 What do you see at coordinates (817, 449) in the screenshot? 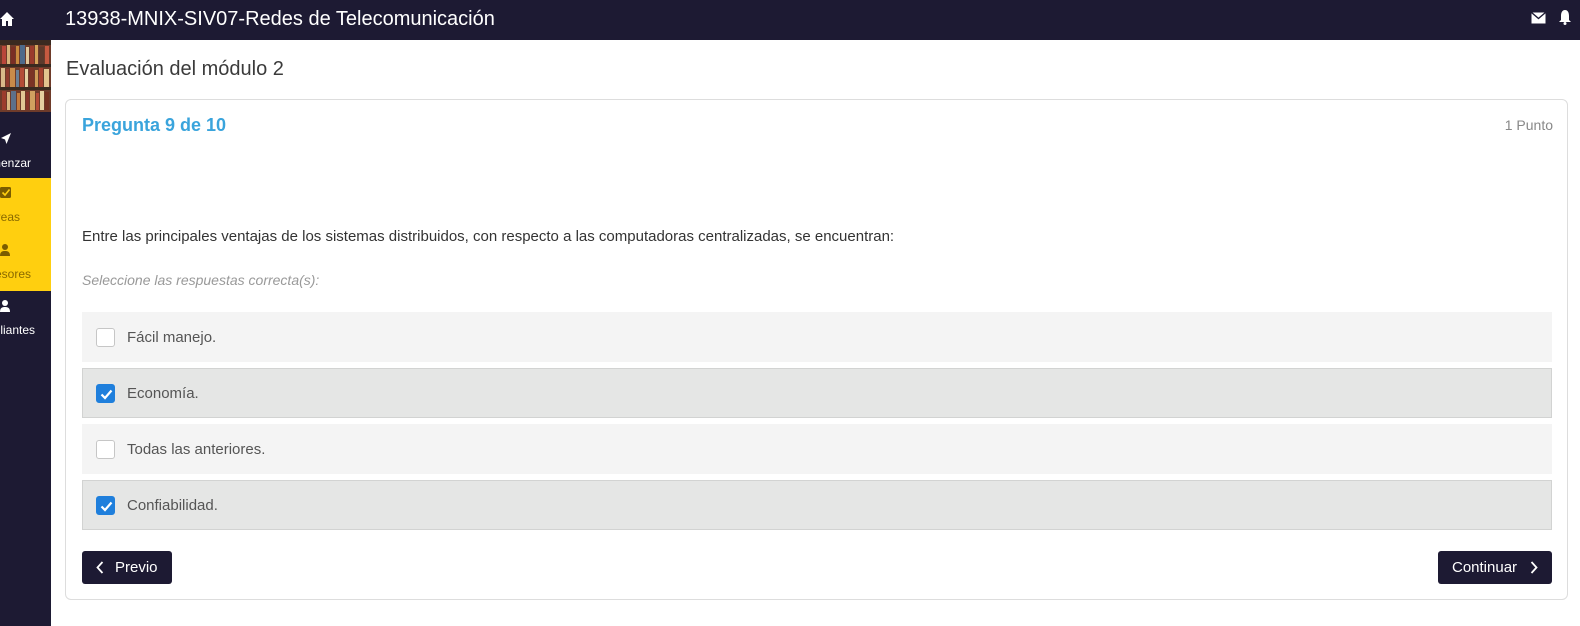
I see `answer-option: Todas las anteriores.` at bounding box center [817, 449].